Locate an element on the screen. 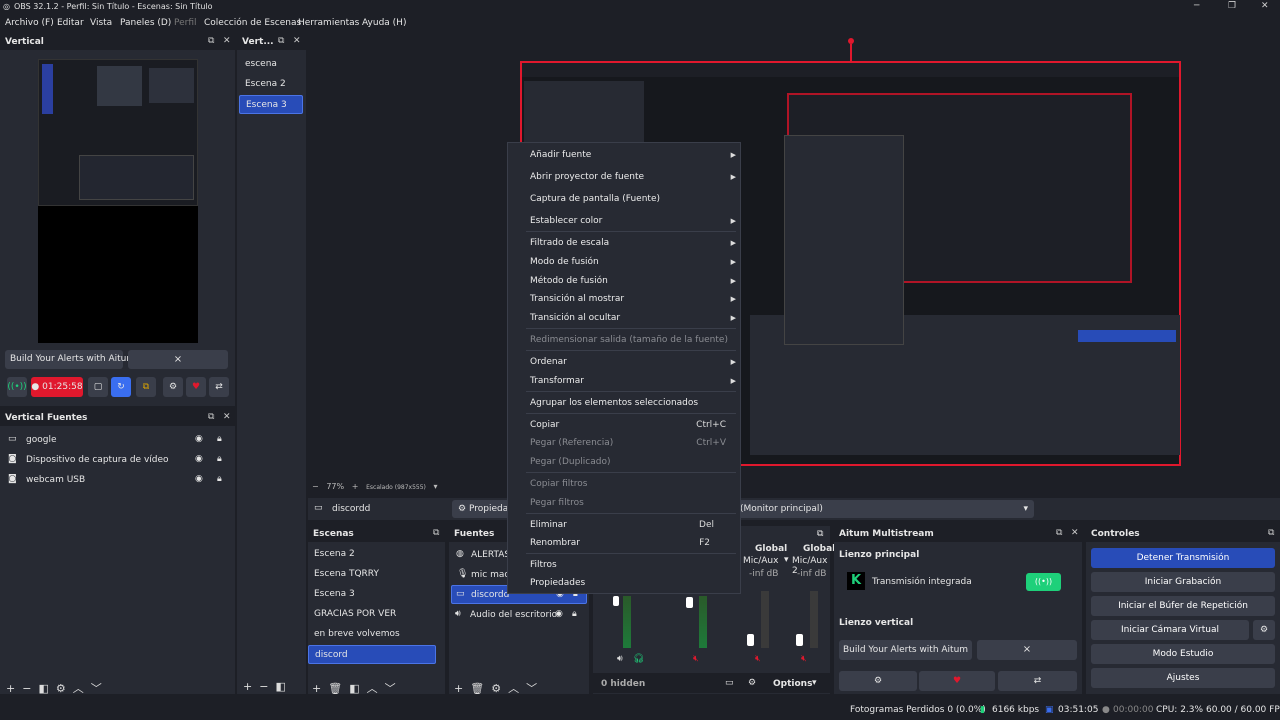 Image resolution: width=1280 pixels, height=720 pixels. zoom-out-icon: − is located at coordinates (315, 486).